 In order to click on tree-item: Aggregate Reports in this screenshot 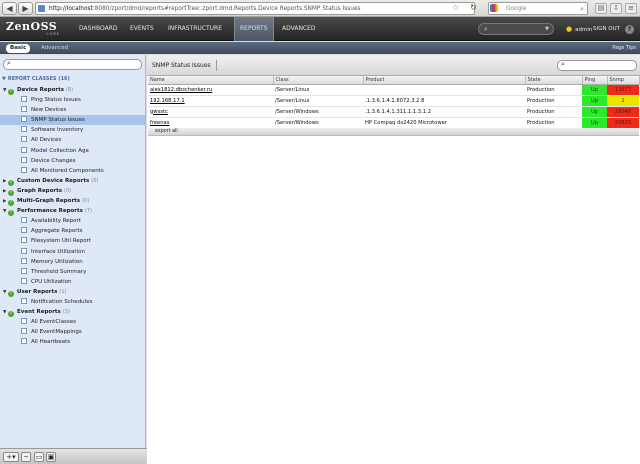, I will do `click(72, 231)`.